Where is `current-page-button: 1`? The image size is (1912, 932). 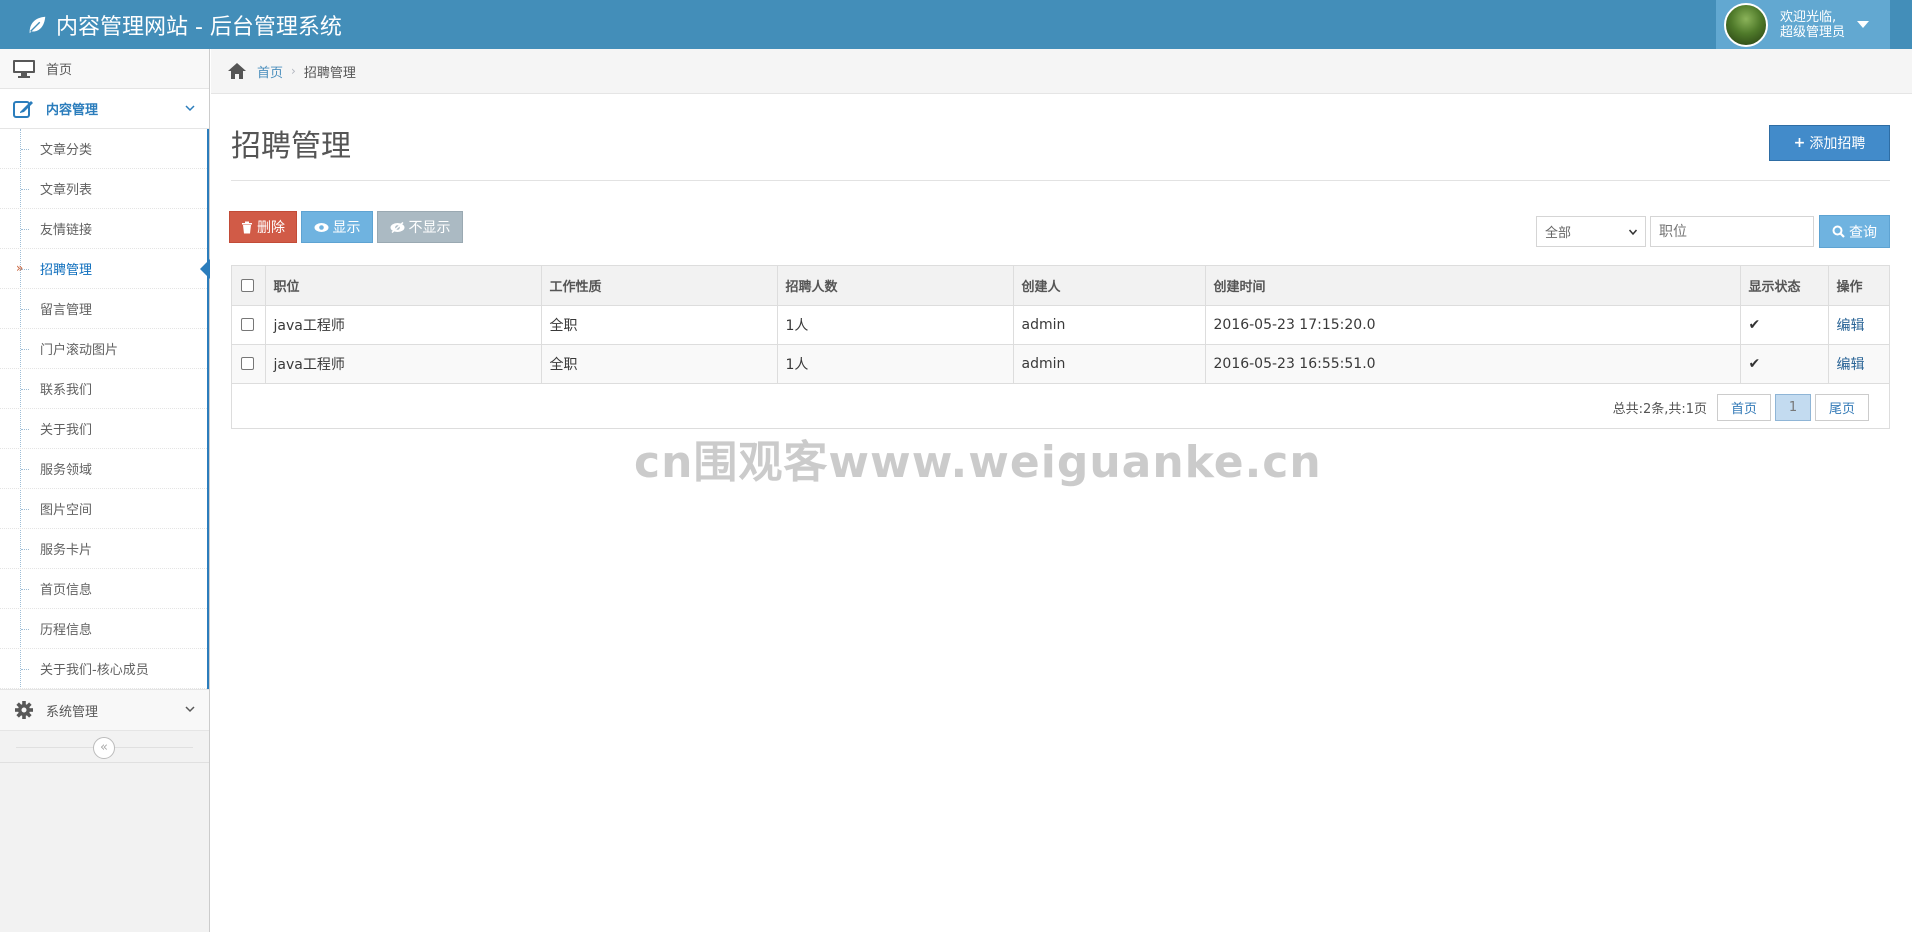 current-page-button: 1 is located at coordinates (1793, 407).